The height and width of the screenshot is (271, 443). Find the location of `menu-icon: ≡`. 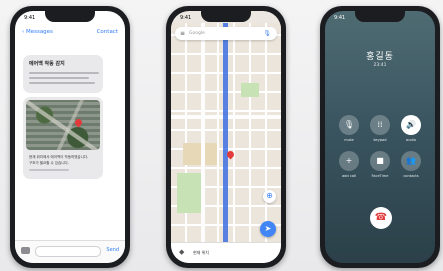

menu-icon: ≡ is located at coordinates (182, 33).